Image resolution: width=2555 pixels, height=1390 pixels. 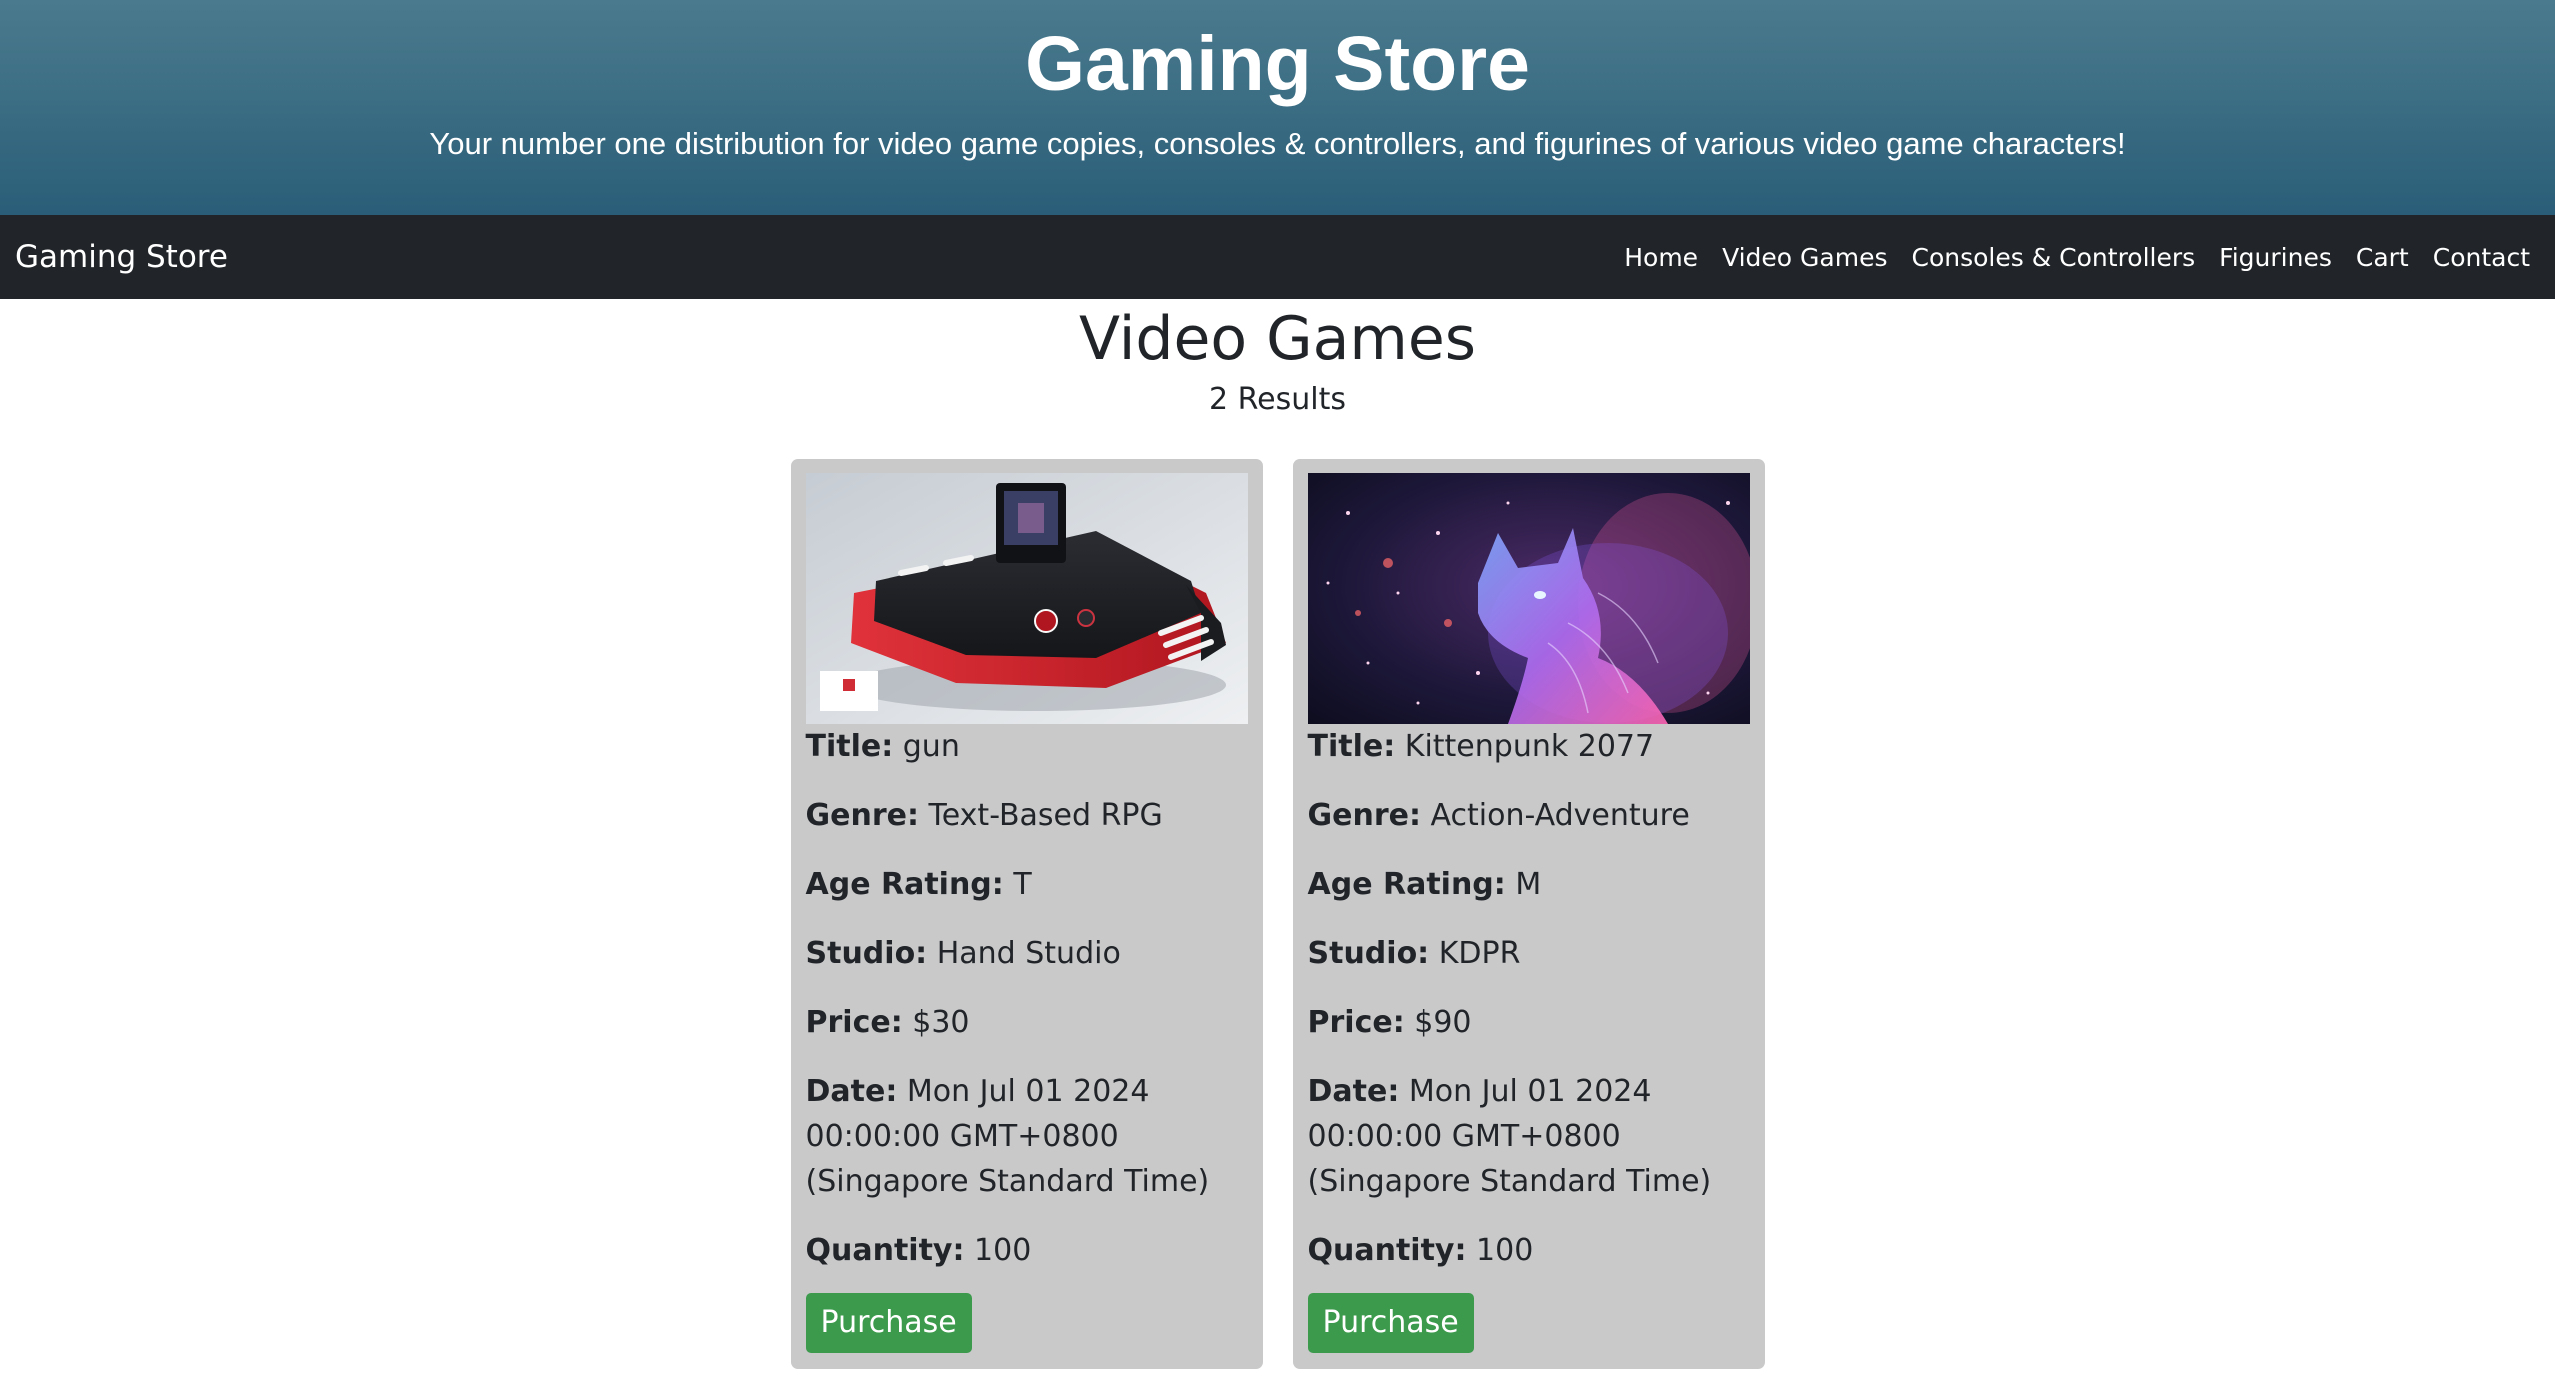 What do you see at coordinates (1022, 884) in the screenshot?
I see `age-rating-value: T` at bounding box center [1022, 884].